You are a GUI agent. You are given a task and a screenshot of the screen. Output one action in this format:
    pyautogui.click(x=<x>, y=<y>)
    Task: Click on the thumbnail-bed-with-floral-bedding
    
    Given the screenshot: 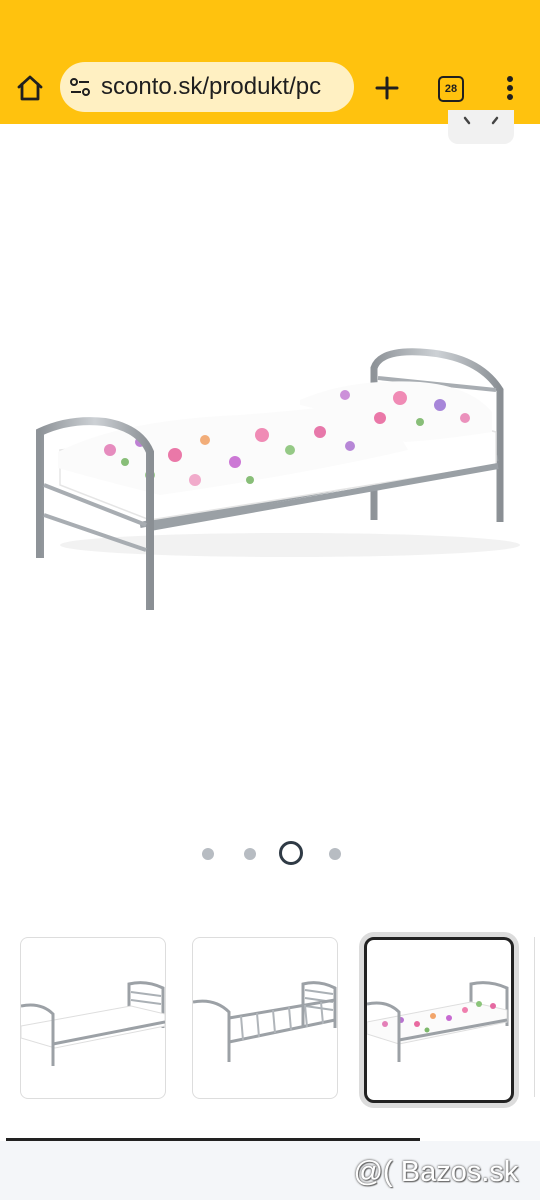 What is the action you would take?
    pyautogui.click(x=439, y=1020)
    